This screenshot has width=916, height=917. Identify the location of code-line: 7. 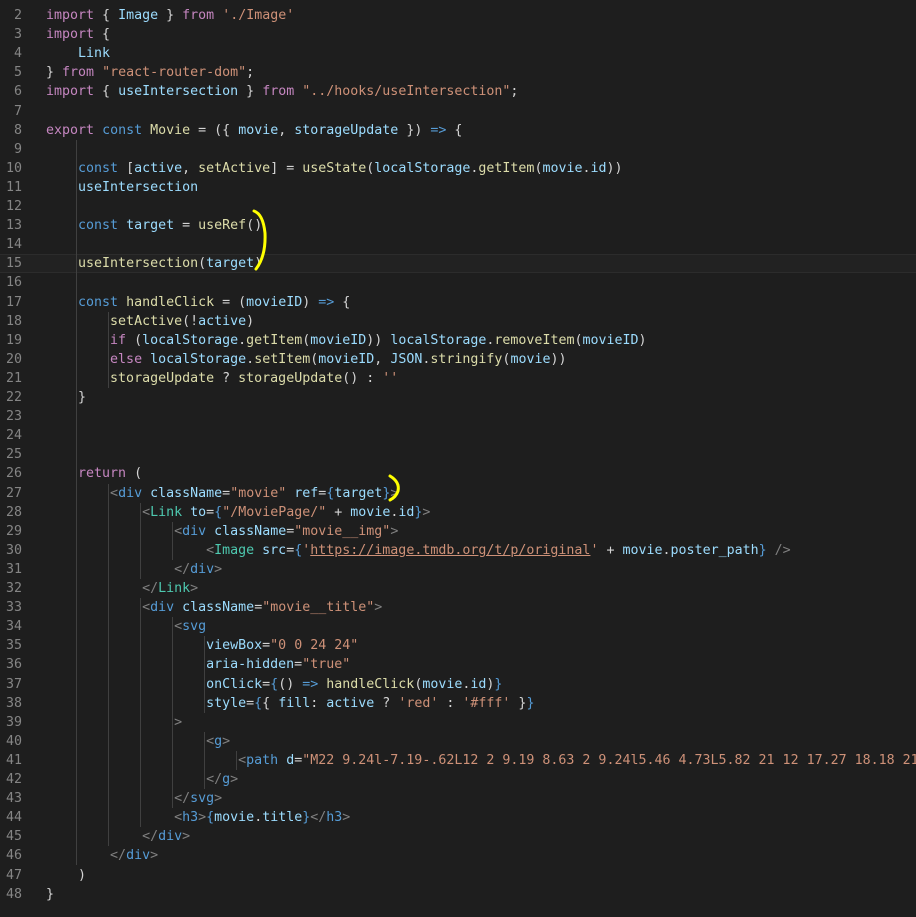
(458, 111).